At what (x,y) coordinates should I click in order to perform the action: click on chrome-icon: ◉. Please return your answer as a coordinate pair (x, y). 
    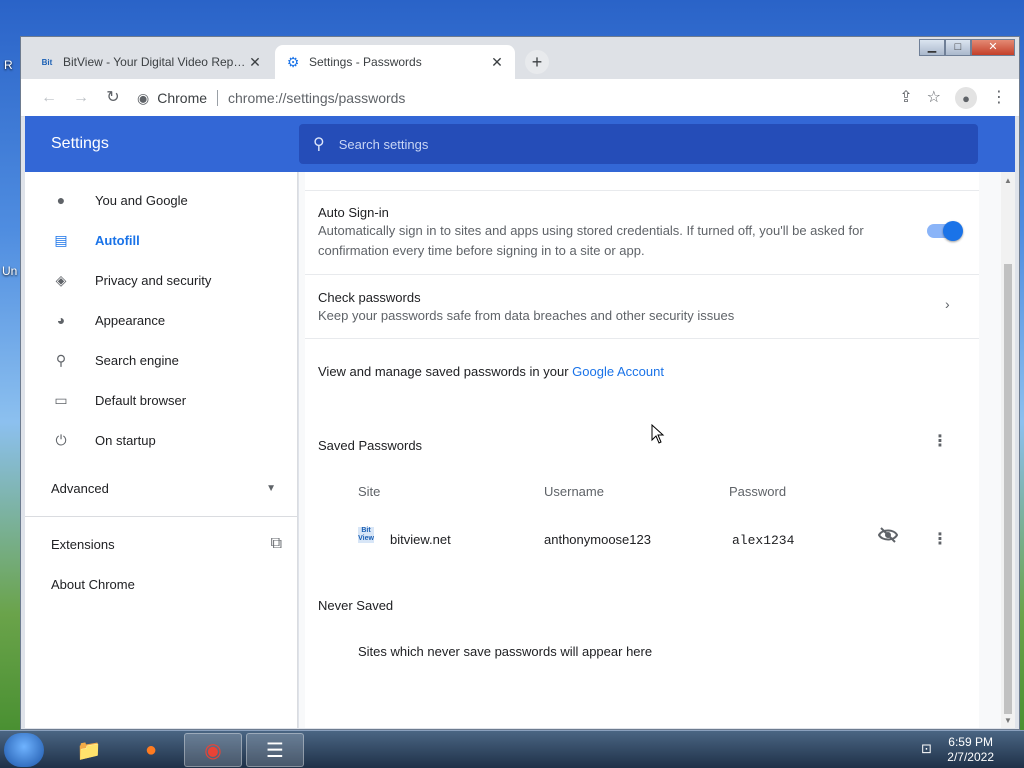
    Looking at the image, I should click on (213, 750).